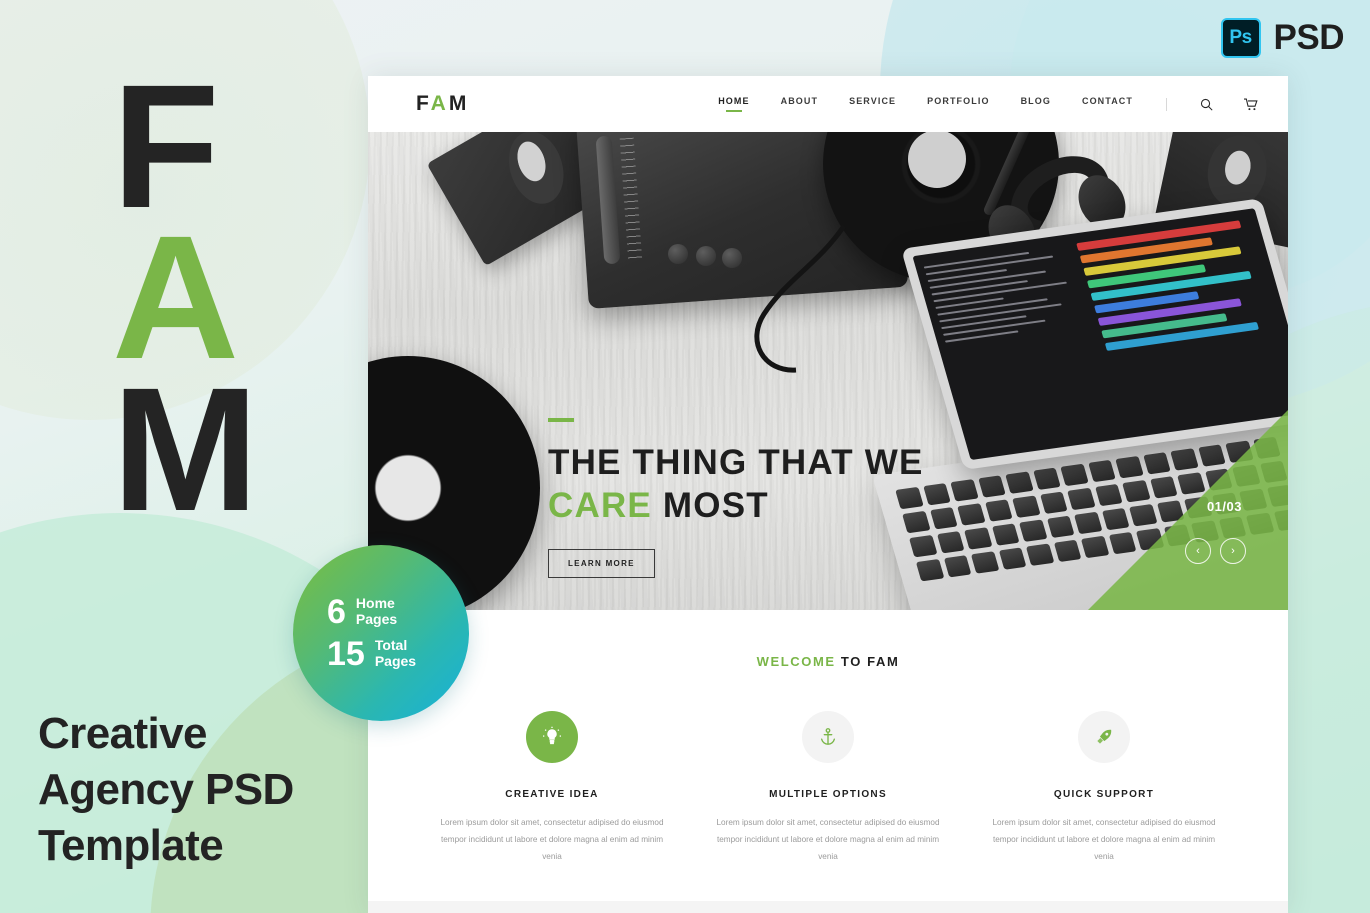  Describe the element at coordinates (872, 104) in the screenshot. I see `nav-item-service: SERVICE` at that location.